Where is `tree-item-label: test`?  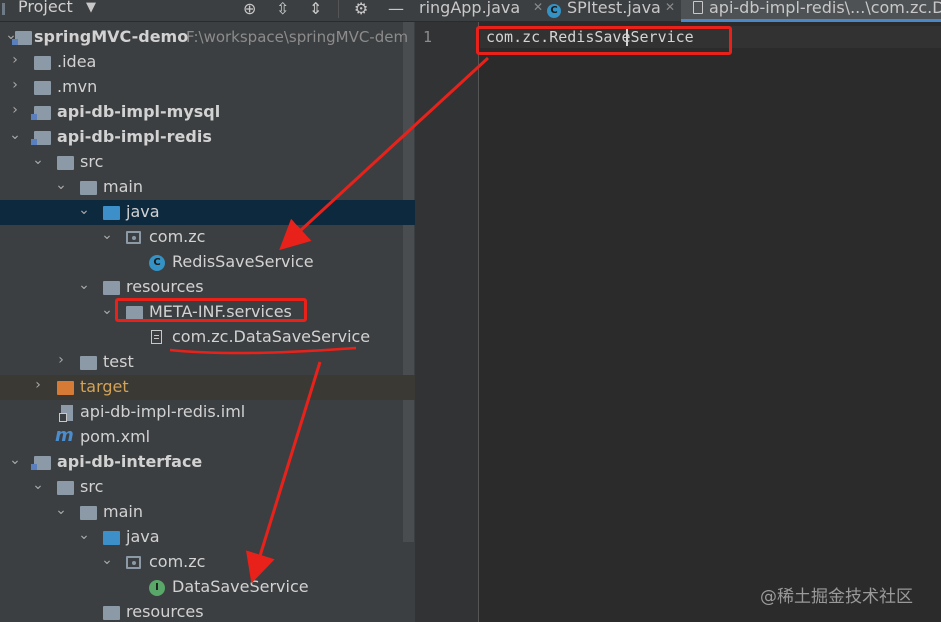
tree-item-label: test is located at coordinates (118, 361).